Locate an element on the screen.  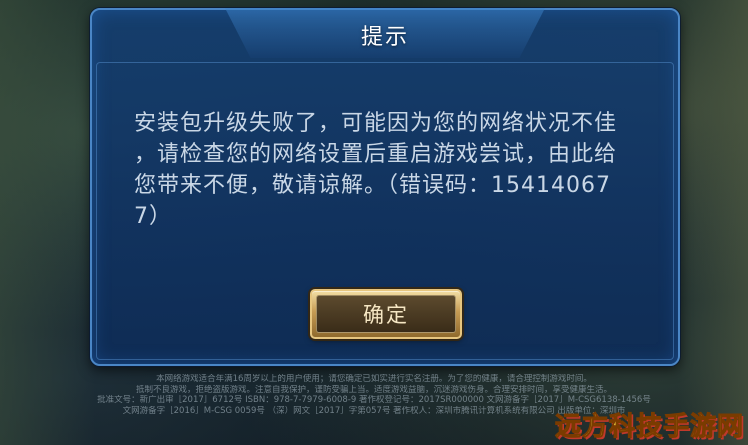
confirm-button-label: 确定 is located at coordinates (386, 315).